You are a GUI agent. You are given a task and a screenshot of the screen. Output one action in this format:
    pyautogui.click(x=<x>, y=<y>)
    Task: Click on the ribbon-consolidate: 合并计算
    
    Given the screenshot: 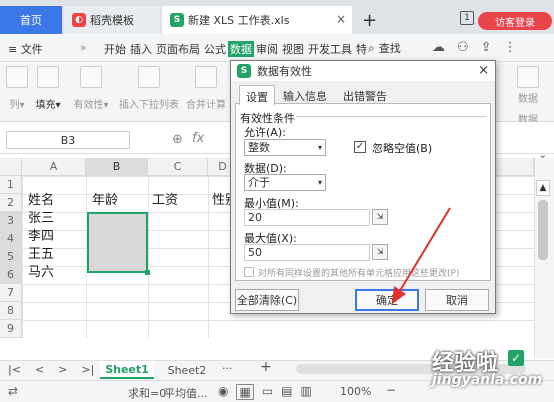 What is the action you would take?
    pyautogui.click(x=206, y=88)
    